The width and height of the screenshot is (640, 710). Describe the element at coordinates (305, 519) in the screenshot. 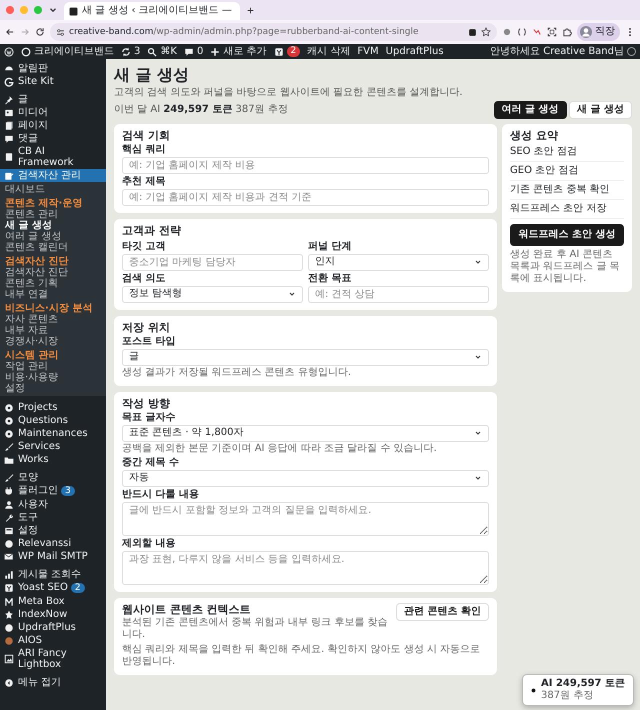

I see `text-area: 글에 반드시 포함할 정보와 고객의 질문을 입력하세요.` at that location.